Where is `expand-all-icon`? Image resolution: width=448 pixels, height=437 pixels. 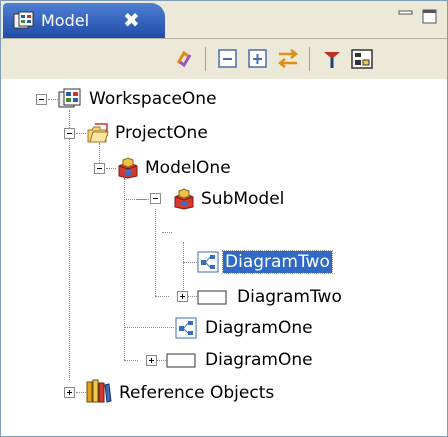 expand-all-icon is located at coordinates (258, 59).